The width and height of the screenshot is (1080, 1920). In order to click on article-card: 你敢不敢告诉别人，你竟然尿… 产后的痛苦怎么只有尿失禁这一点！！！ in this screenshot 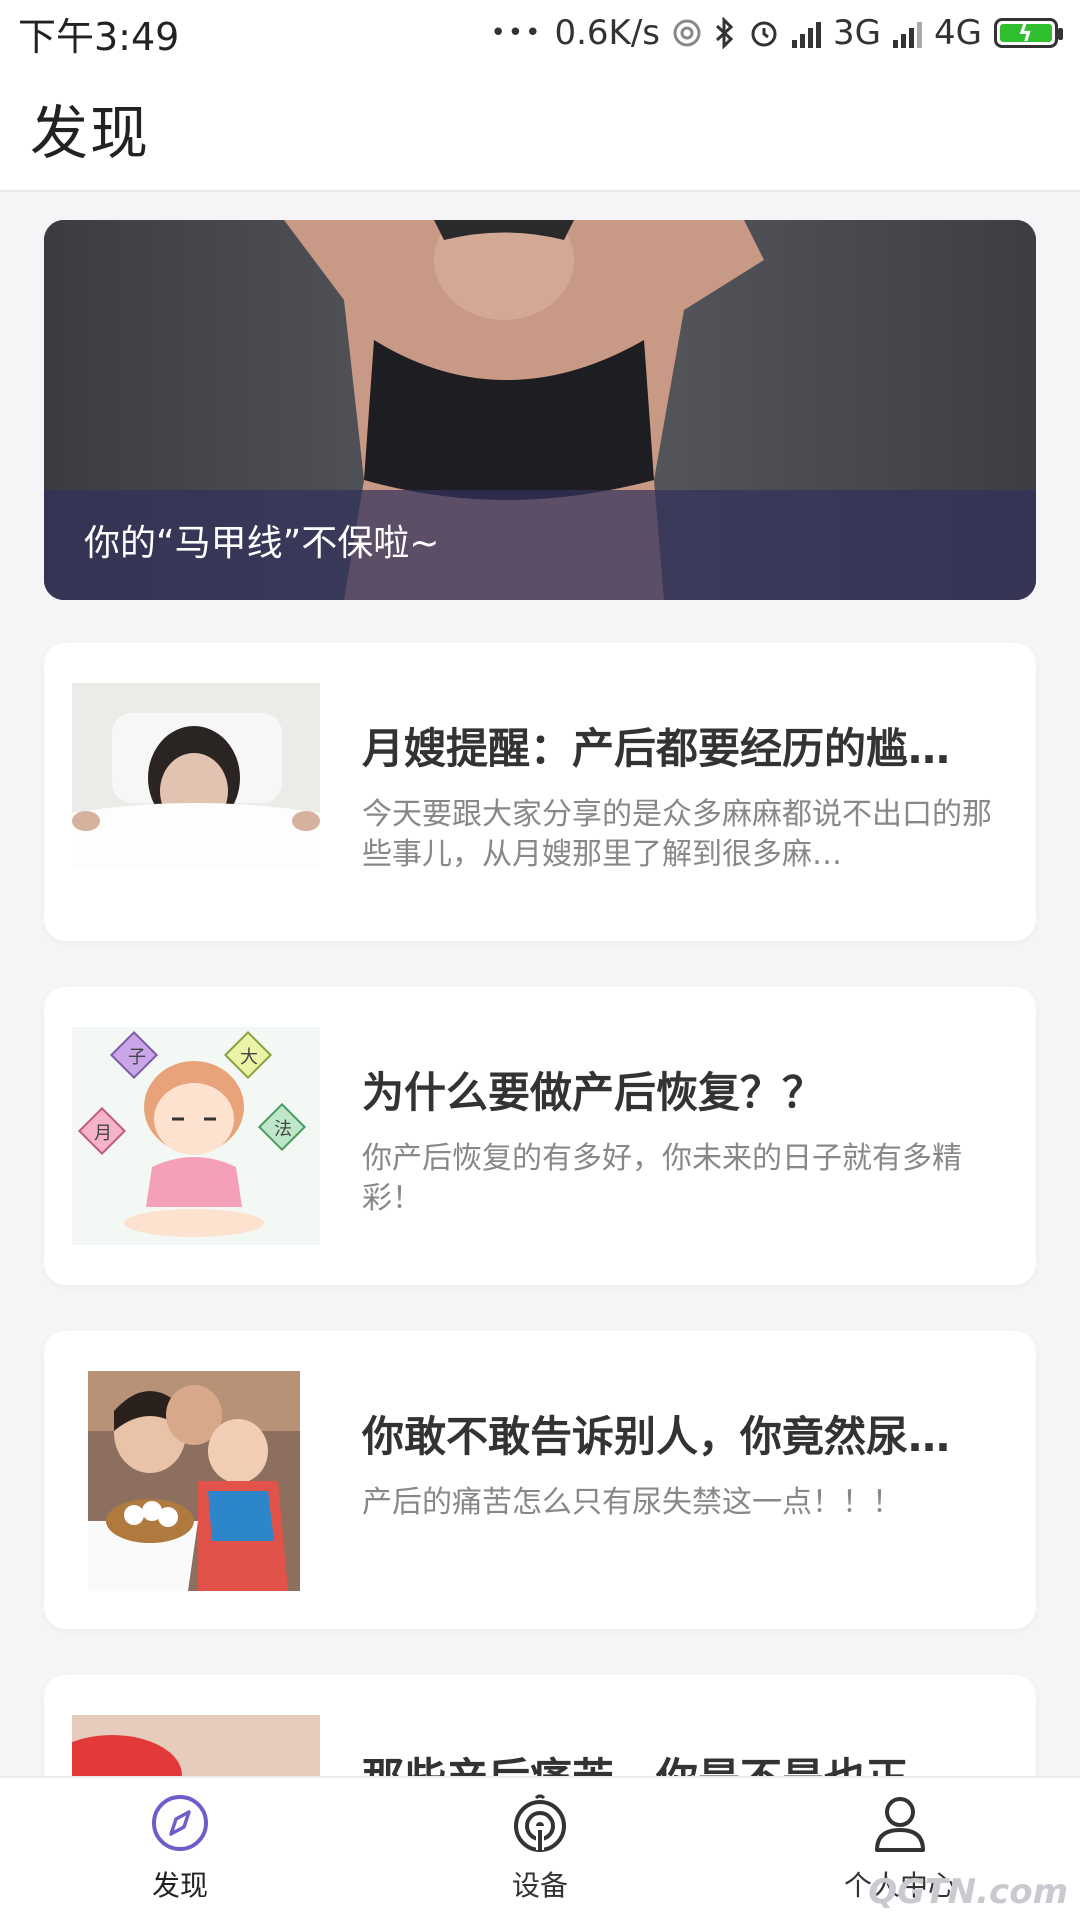, I will do `click(540, 1480)`.